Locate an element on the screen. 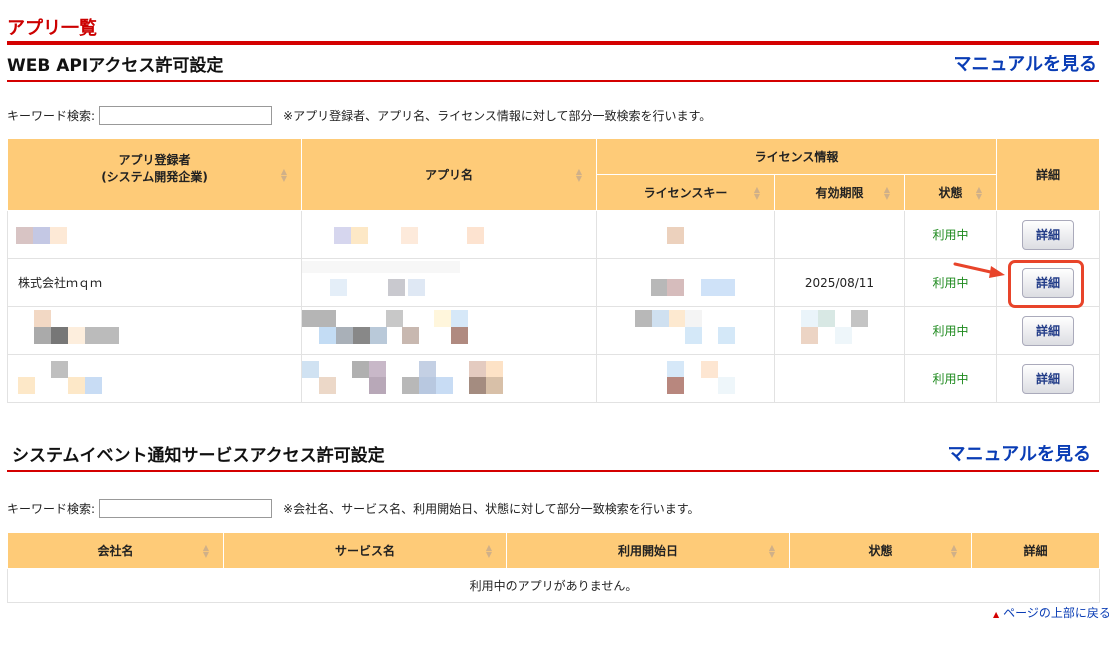 This screenshot has height=645, width=1109. table-row: 利用中のアプリがありません。 is located at coordinates (553, 585).